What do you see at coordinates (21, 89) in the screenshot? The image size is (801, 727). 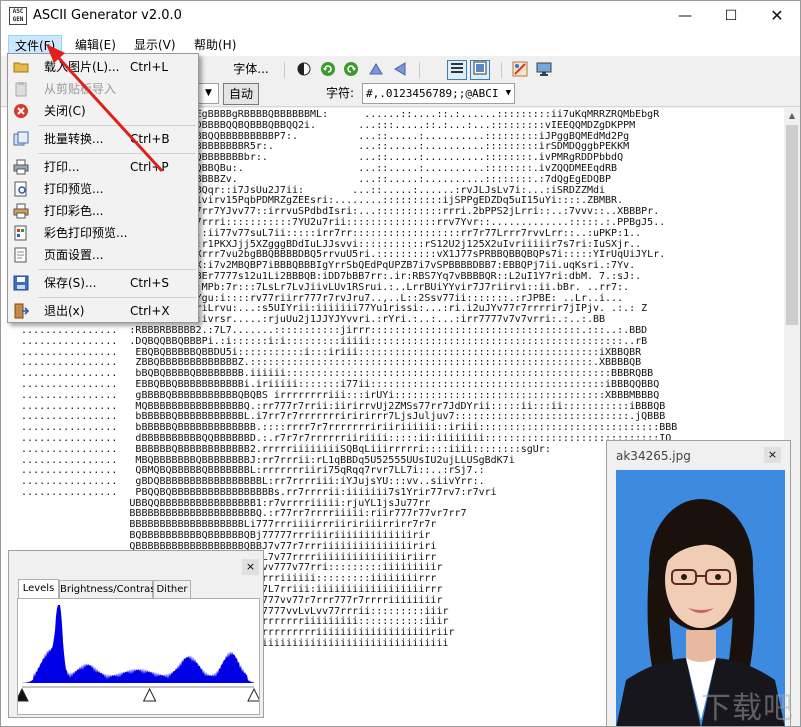 I see `clipboard-icon` at bounding box center [21, 89].